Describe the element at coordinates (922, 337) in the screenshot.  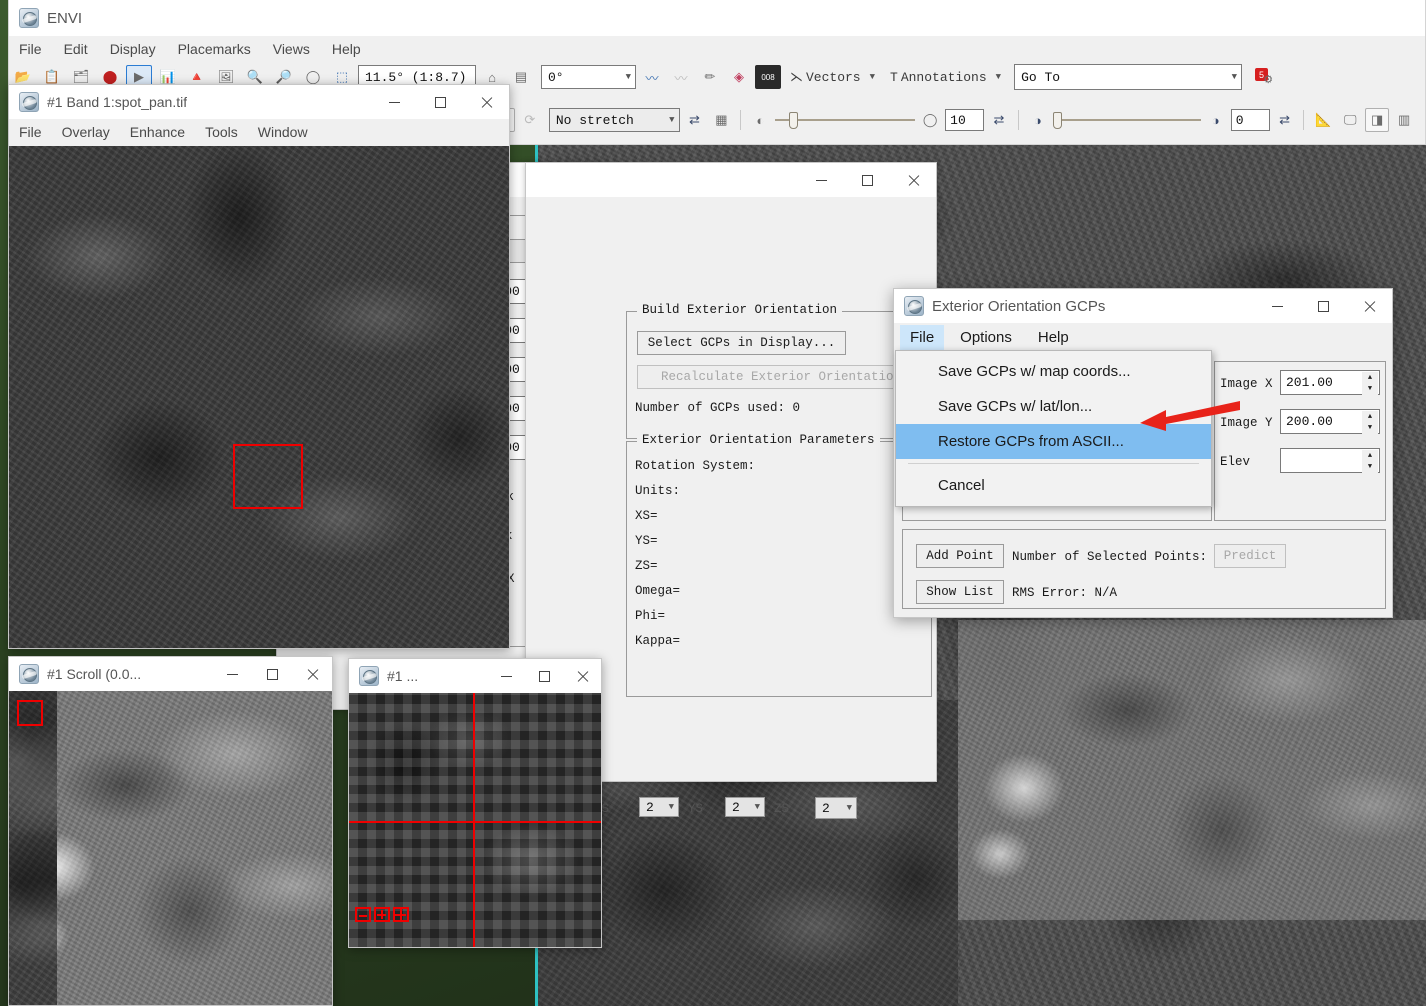
I see `gcp-menu-file: File` at that location.